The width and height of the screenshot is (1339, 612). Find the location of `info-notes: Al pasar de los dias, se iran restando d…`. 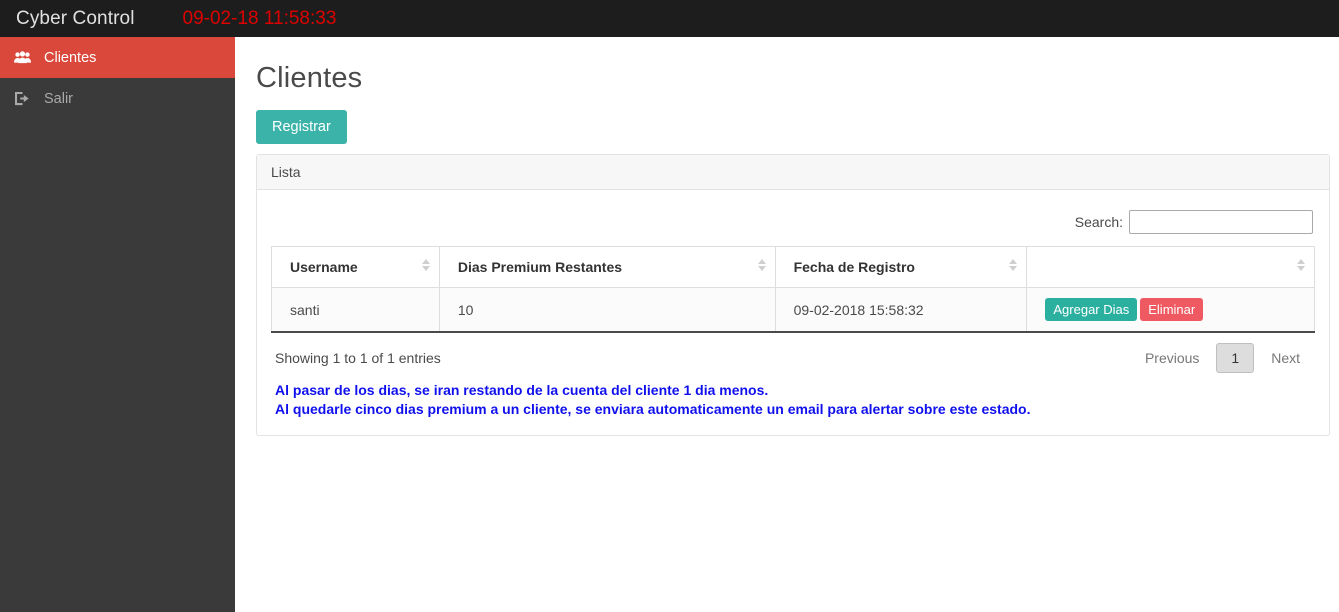

info-notes: Al pasar de los dias, se iran restando d… is located at coordinates (793, 400).